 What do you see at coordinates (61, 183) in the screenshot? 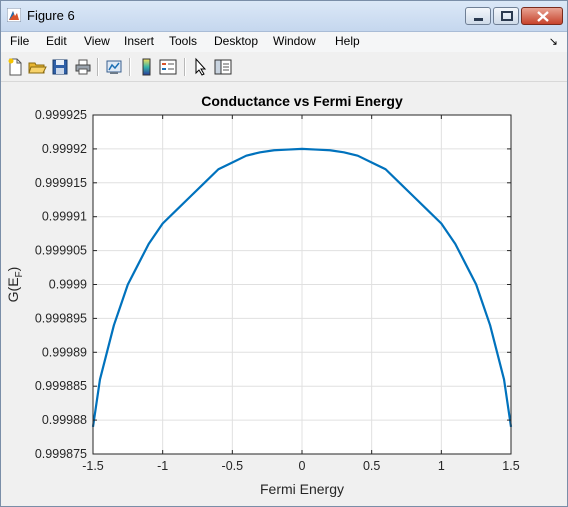
I see `y-tick-label: 0.999915` at bounding box center [61, 183].